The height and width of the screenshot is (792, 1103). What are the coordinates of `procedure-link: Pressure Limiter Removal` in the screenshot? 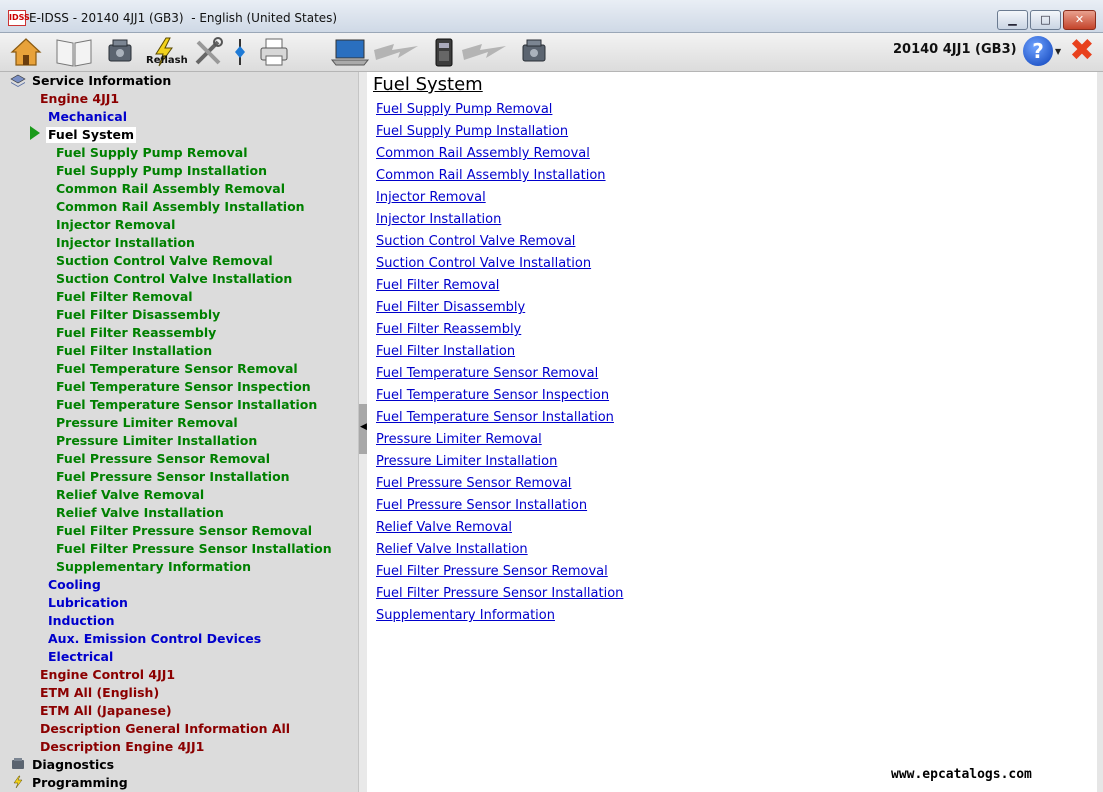 It's located at (459, 439).